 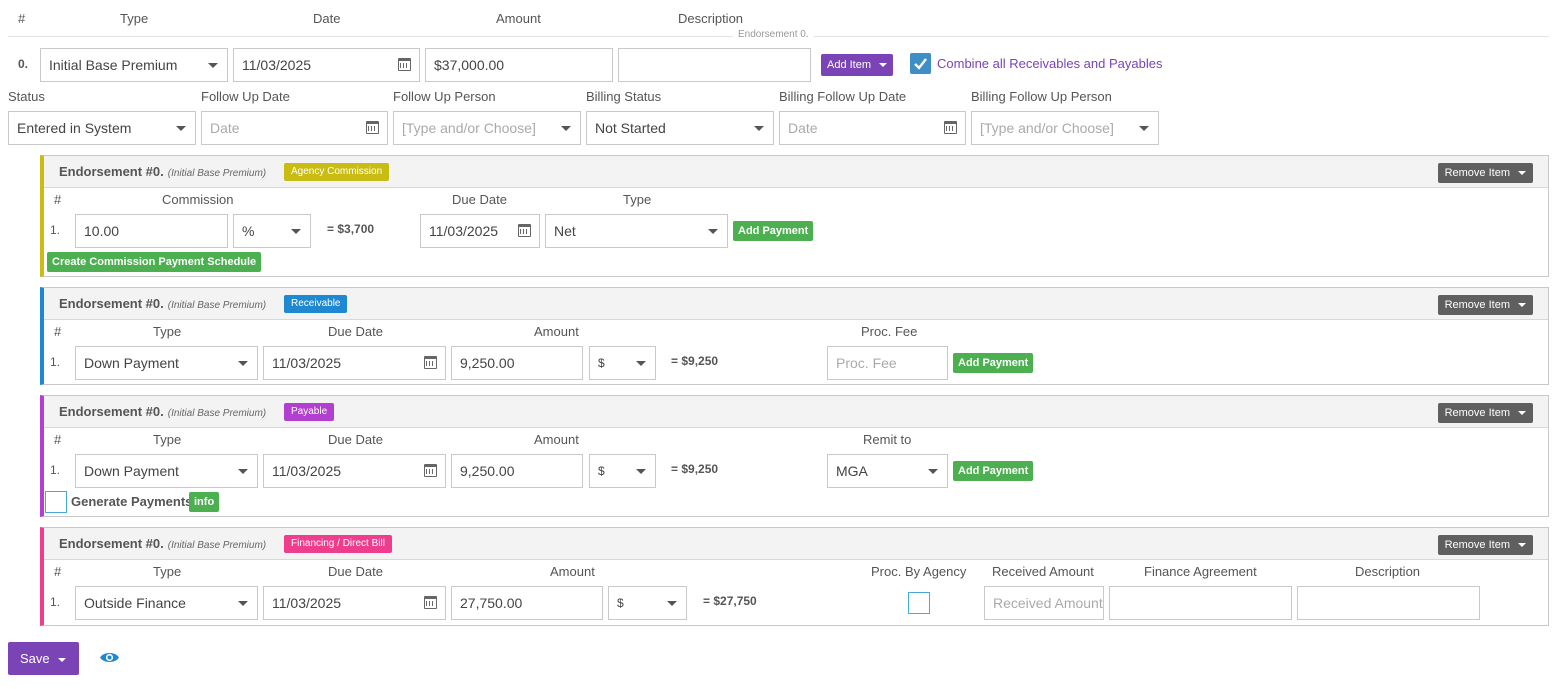 I want to click on preview-eye-icon, so click(x=109, y=659).